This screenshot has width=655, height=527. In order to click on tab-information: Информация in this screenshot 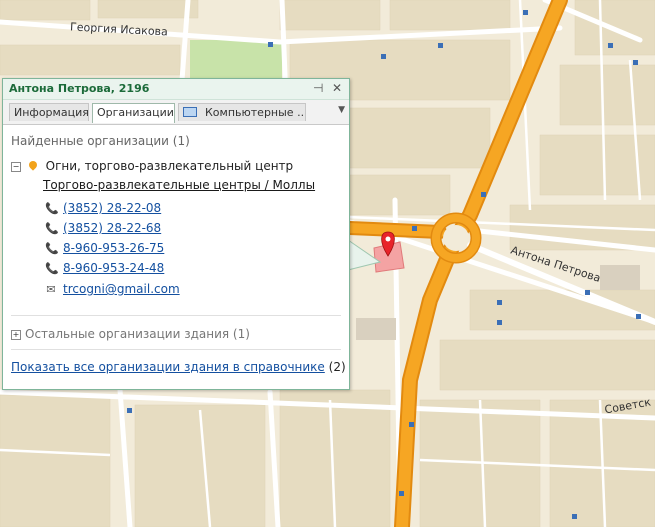, I will do `click(49, 112)`.